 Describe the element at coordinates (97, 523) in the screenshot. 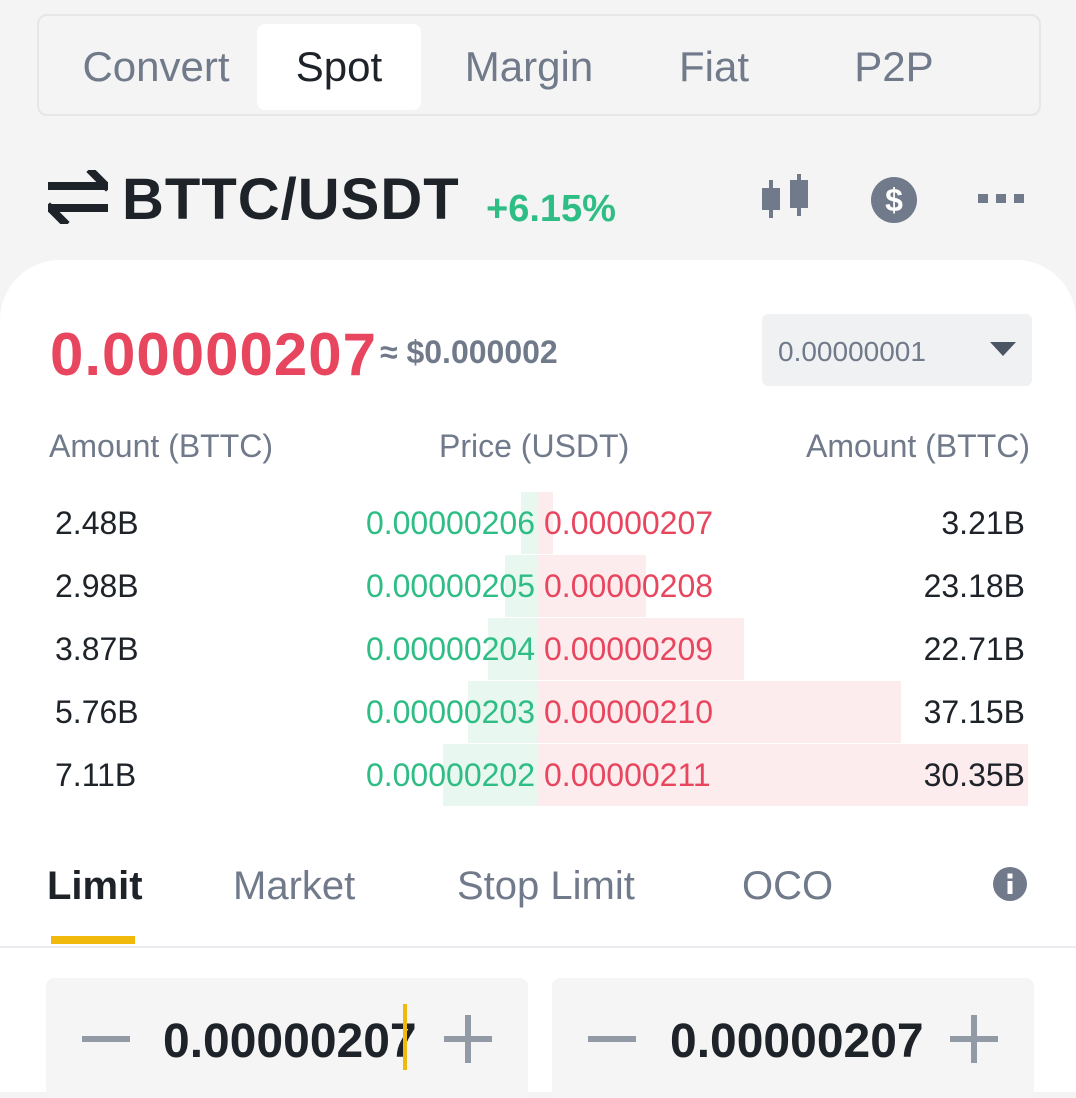

I see `bid-amount: 2.48B` at that location.